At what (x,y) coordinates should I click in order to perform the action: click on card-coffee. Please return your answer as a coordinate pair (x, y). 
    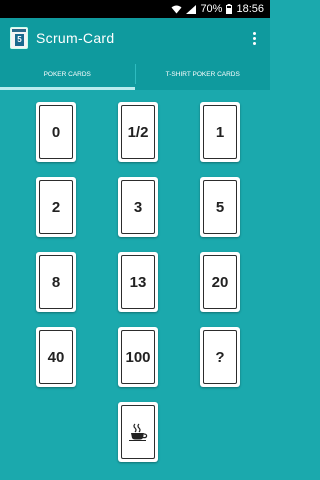
    Looking at the image, I should click on (138, 432).